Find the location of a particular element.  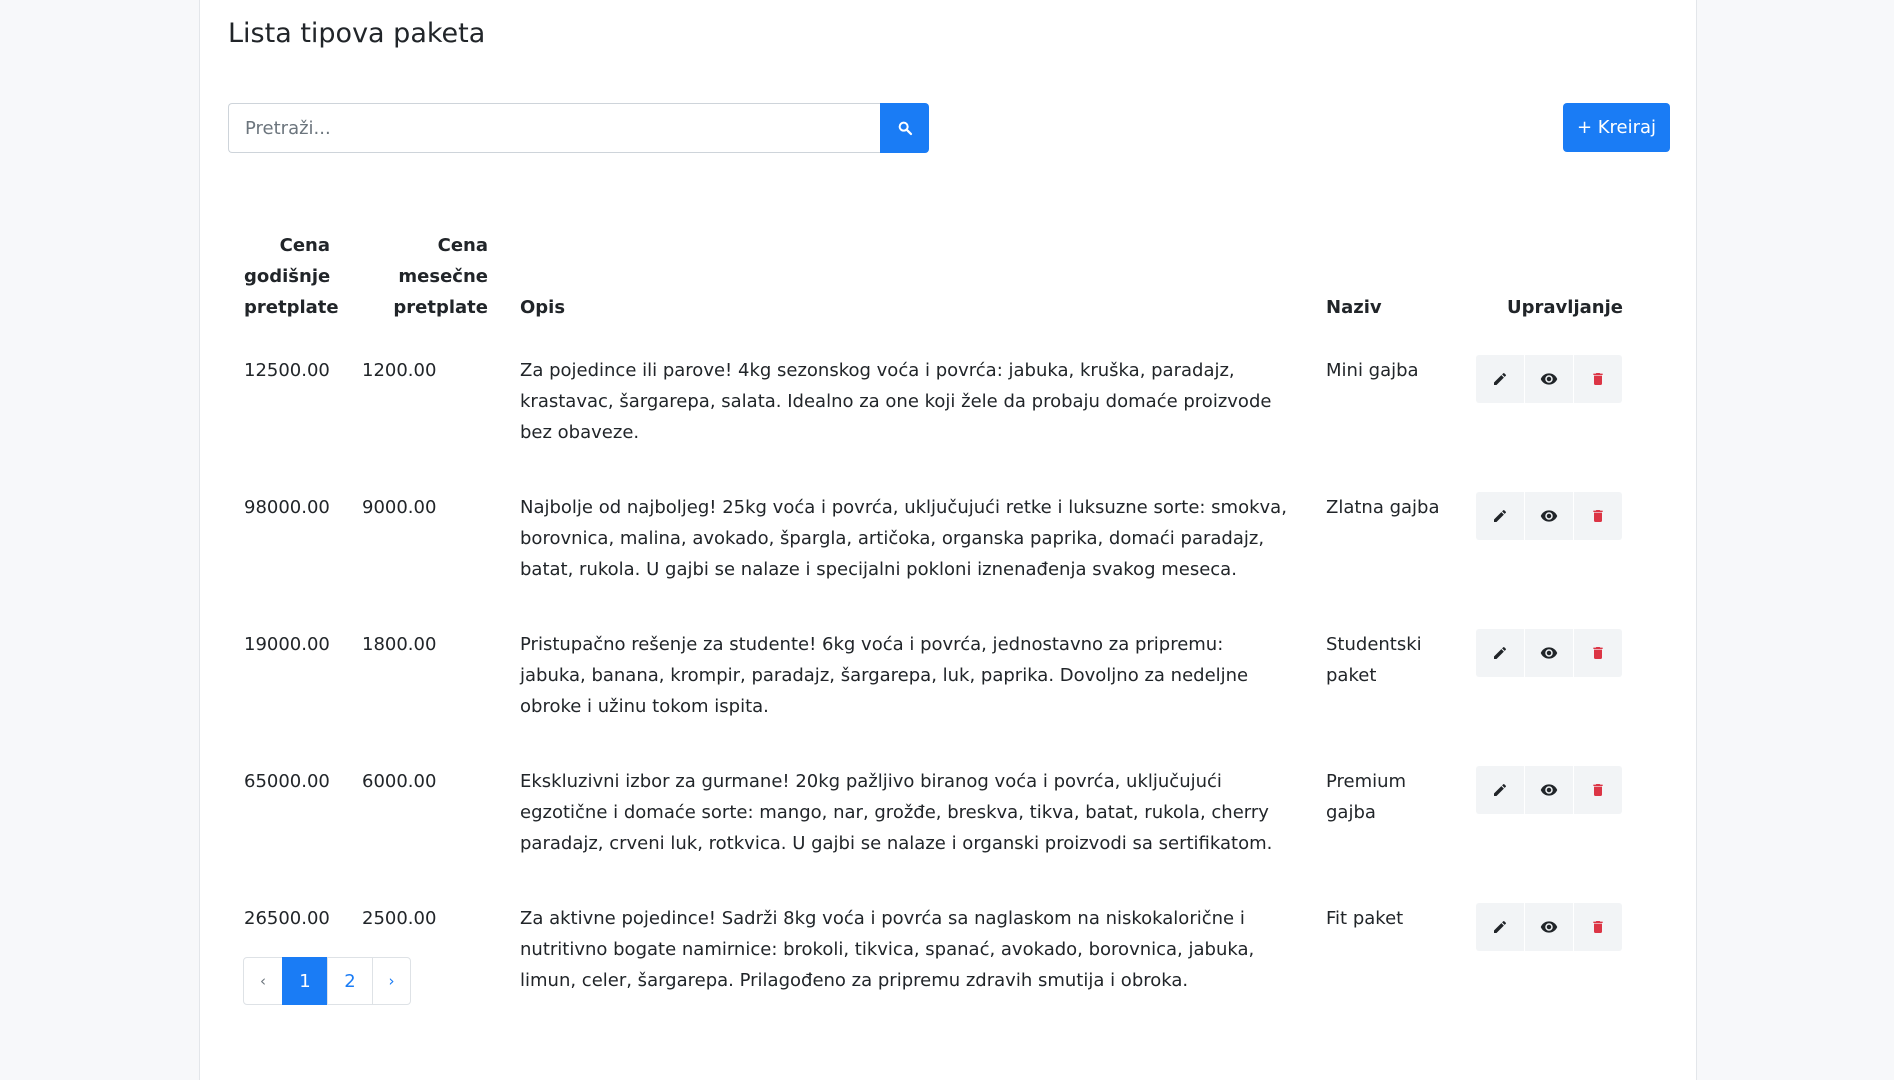

search-icon is located at coordinates (905, 128).